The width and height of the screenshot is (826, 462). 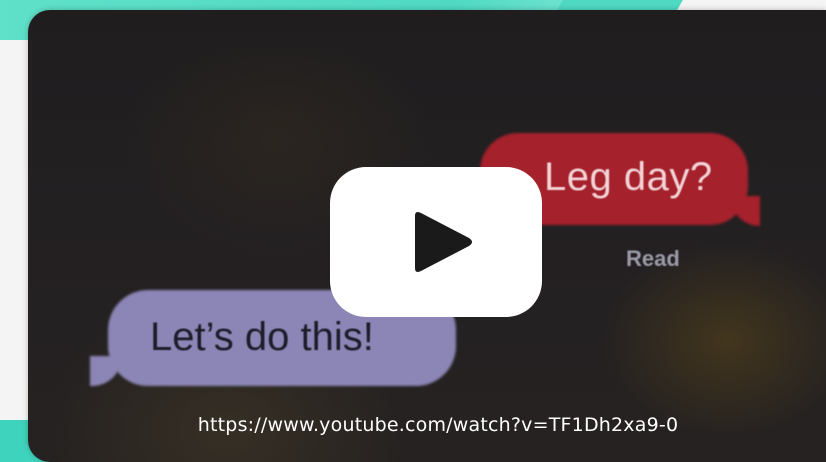 What do you see at coordinates (653, 258) in the screenshot?
I see `read-receipt-label: Read` at bounding box center [653, 258].